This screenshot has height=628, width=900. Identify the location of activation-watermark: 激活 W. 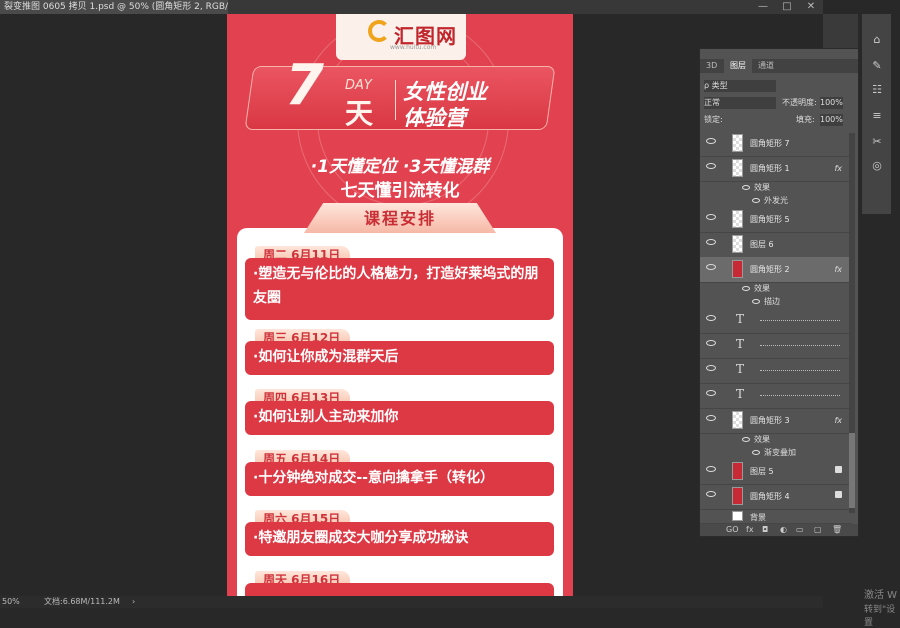
(881, 595).